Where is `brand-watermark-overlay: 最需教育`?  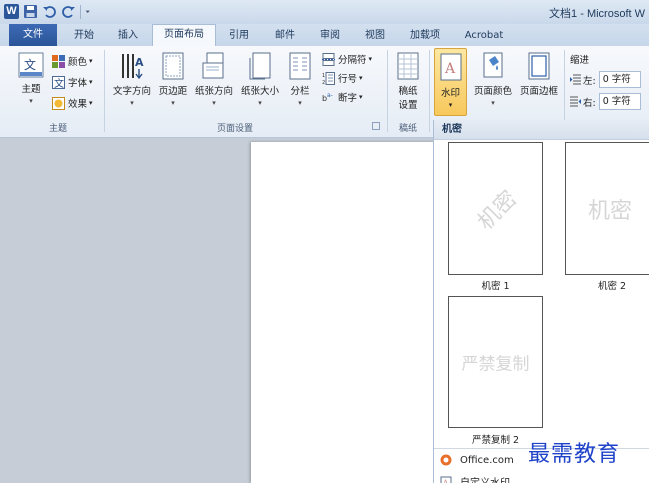 brand-watermark-overlay: 最需教育 is located at coordinates (574, 454).